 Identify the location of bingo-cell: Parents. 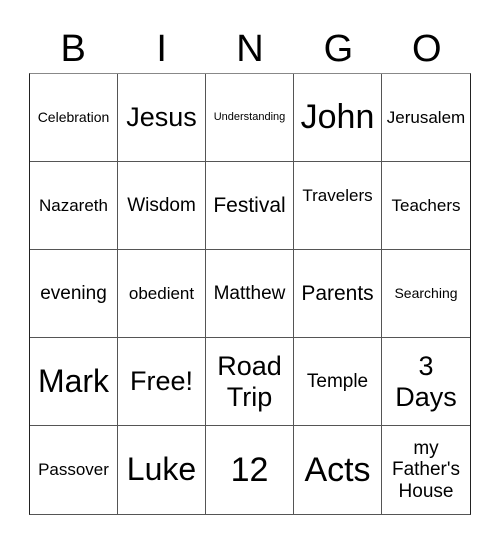
(338, 294).